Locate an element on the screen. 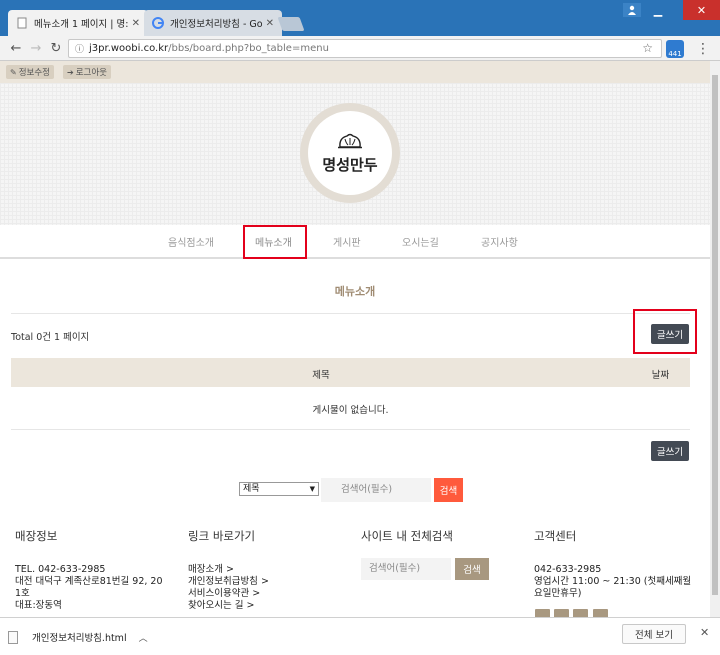  table-divider is located at coordinates (350, 429).